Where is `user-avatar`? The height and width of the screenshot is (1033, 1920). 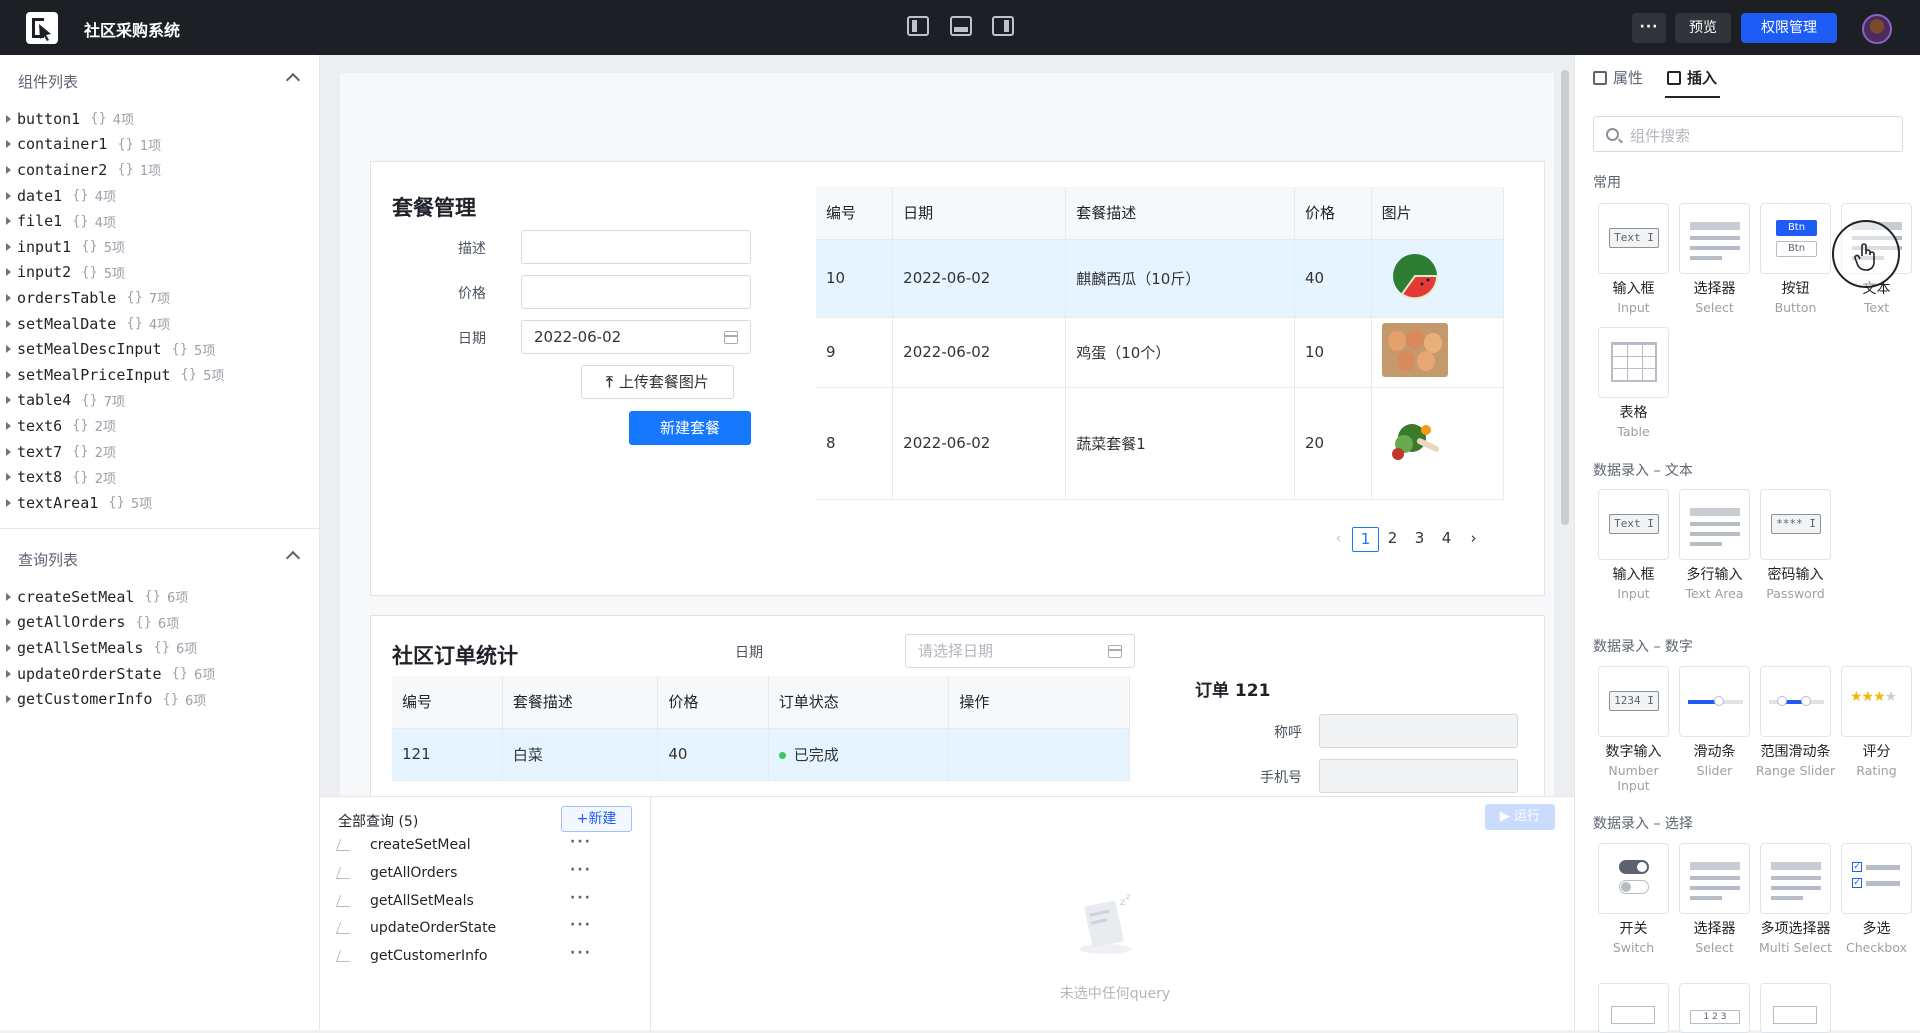
user-avatar is located at coordinates (1877, 29).